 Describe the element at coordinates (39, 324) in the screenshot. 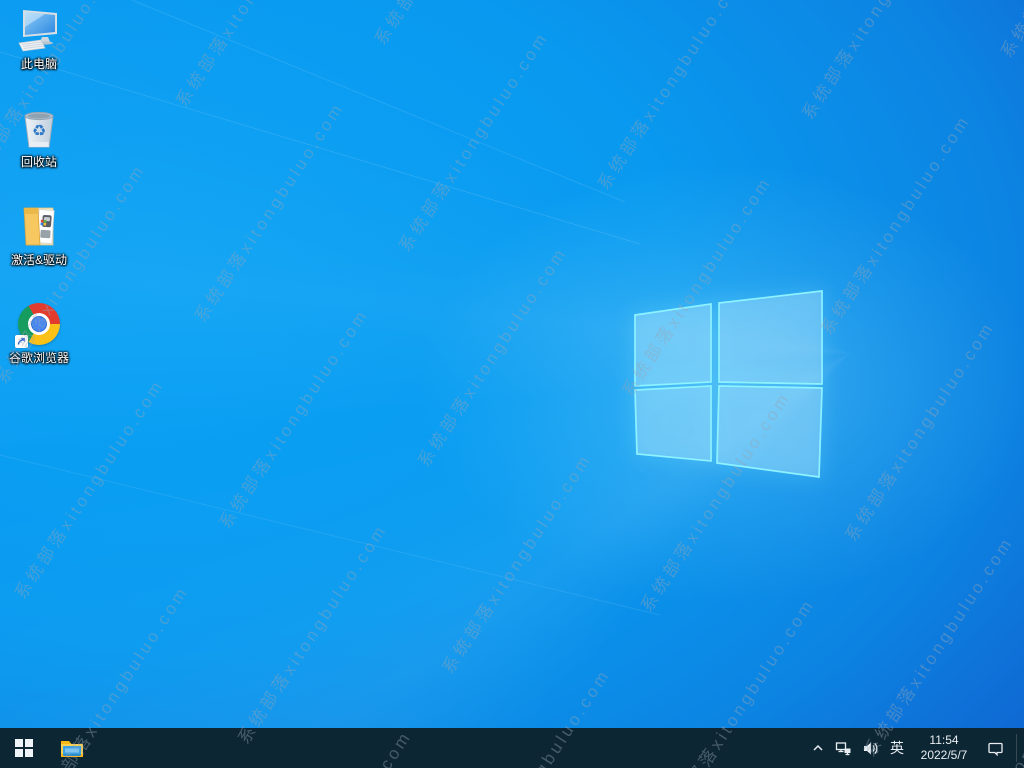

I see `chrome-icon` at that location.